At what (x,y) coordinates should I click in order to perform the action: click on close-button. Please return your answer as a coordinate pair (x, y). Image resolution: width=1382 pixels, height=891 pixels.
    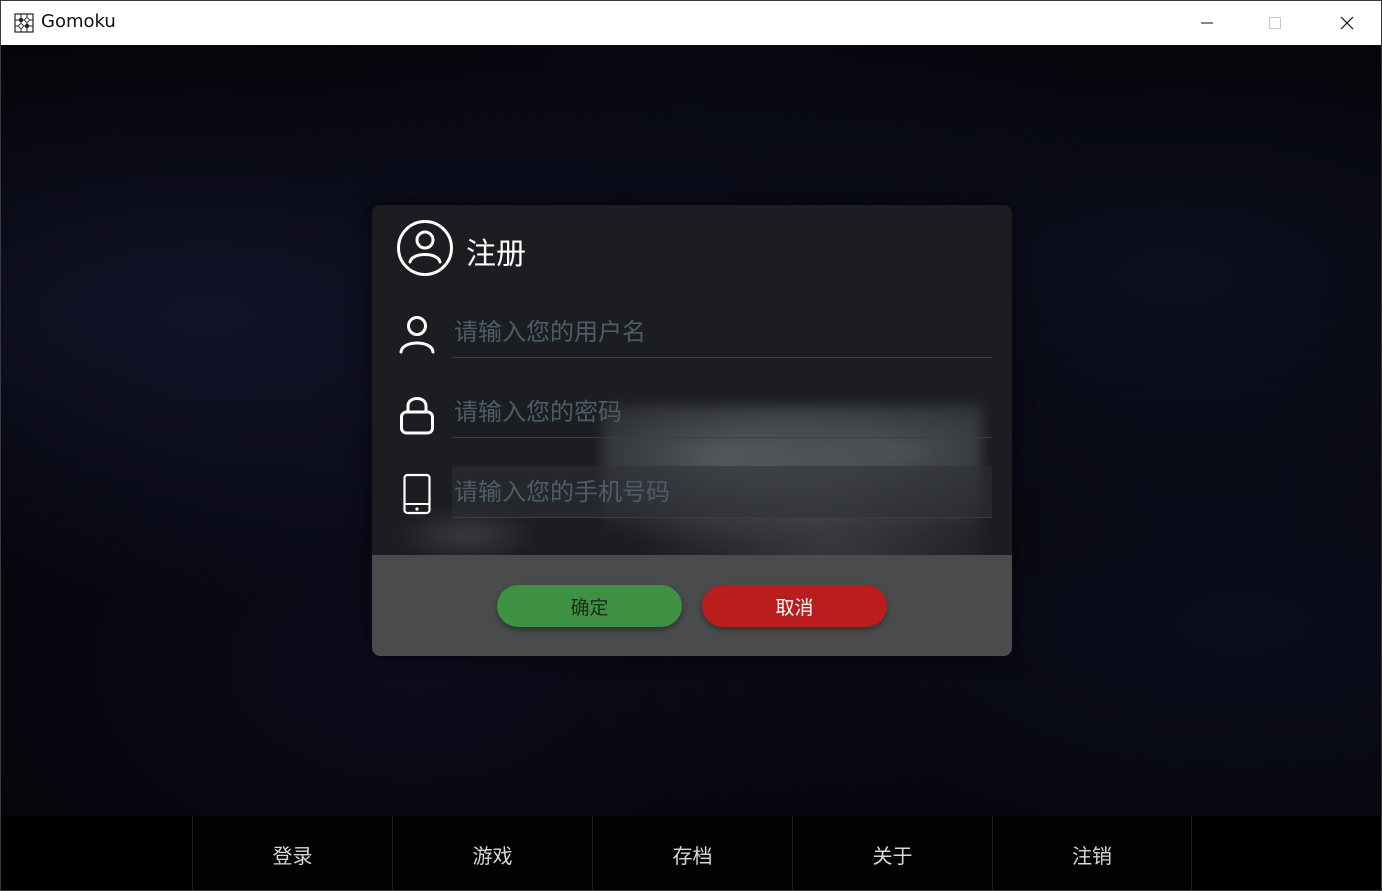
    Looking at the image, I should click on (1346, 23).